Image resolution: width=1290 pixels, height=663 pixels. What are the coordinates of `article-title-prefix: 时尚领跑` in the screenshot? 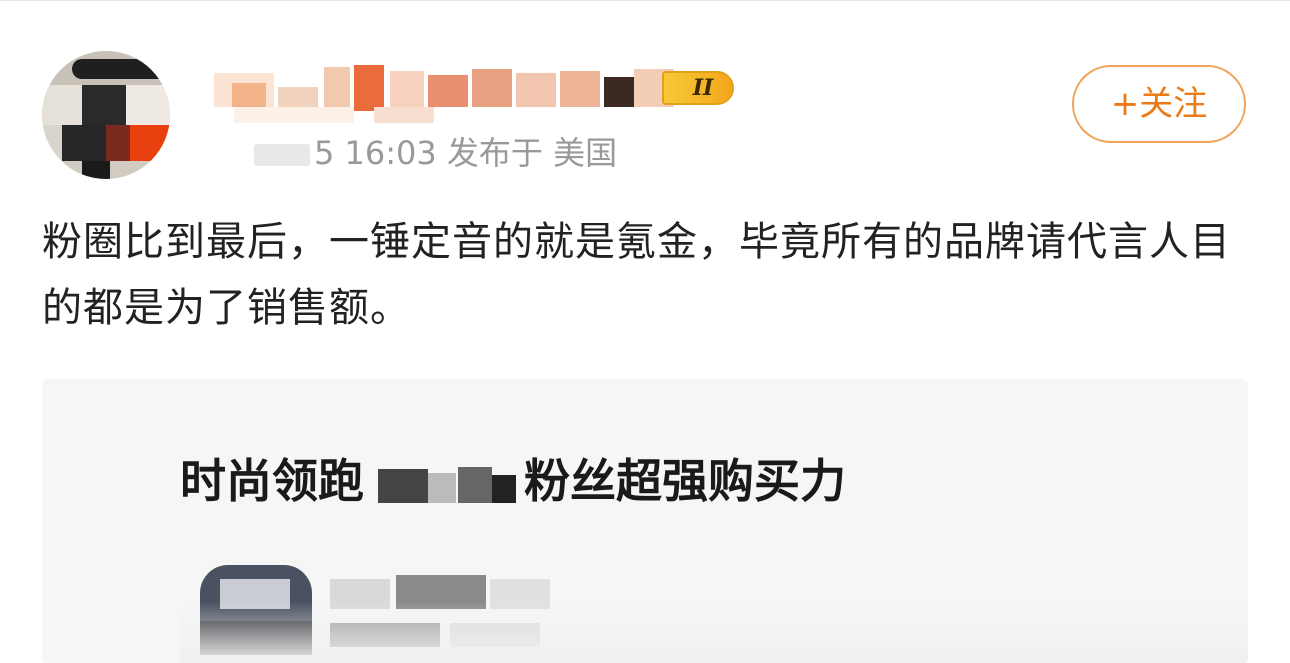 It's located at (272, 481).